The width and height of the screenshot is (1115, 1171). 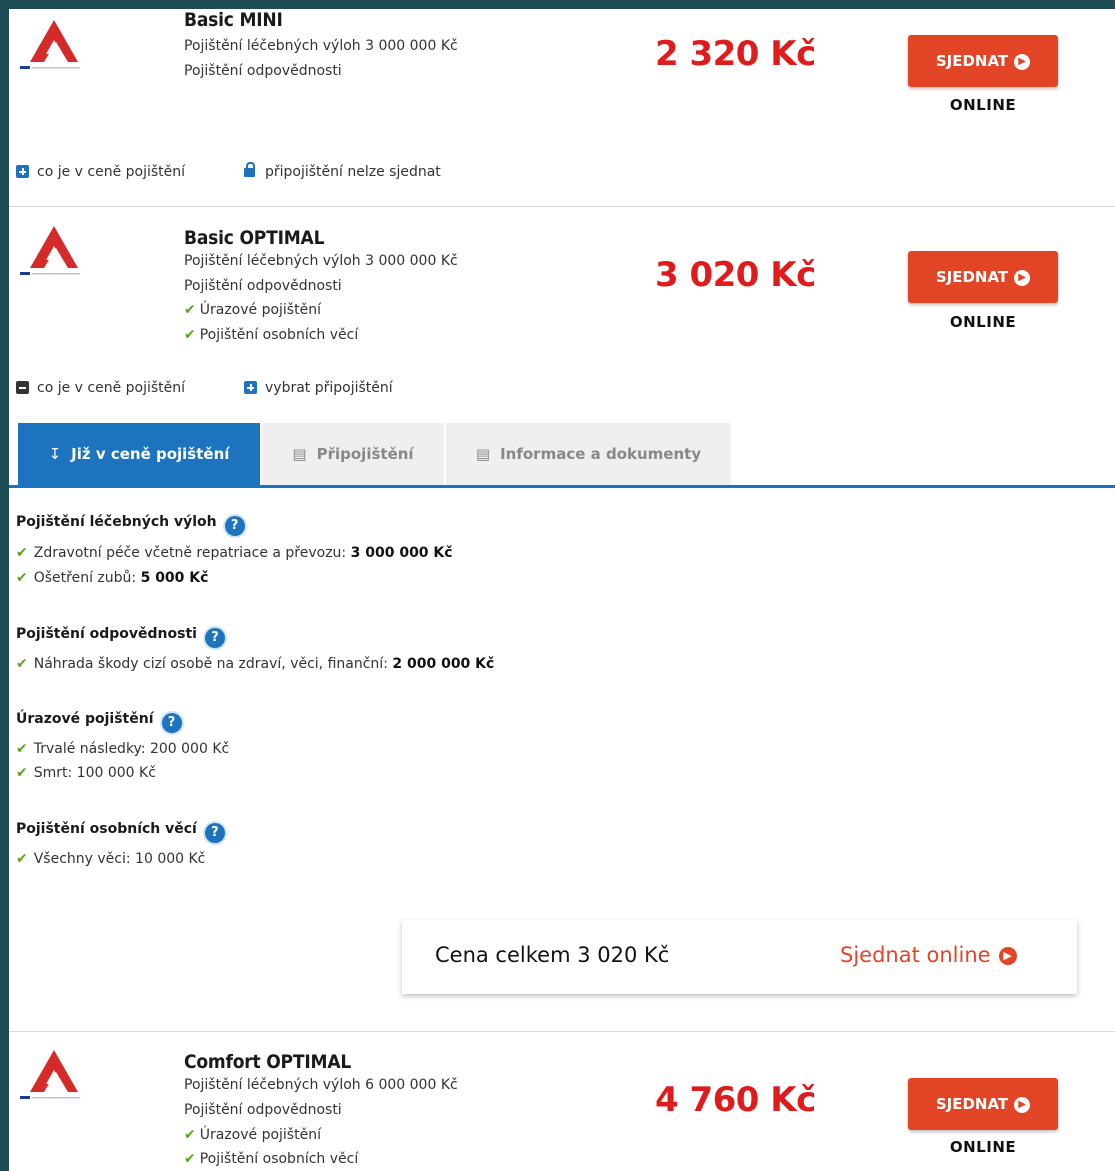 What do you see at coordinates (601, 454) in the screenshot?
I see `tab-label: Informace a dokumenty` at bounding box center [601, 454].